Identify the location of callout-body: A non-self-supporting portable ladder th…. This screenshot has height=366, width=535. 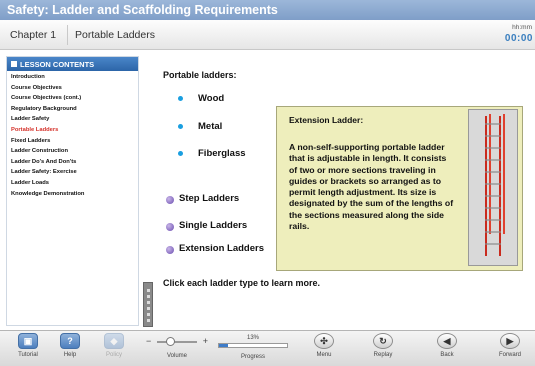
(371, 187).